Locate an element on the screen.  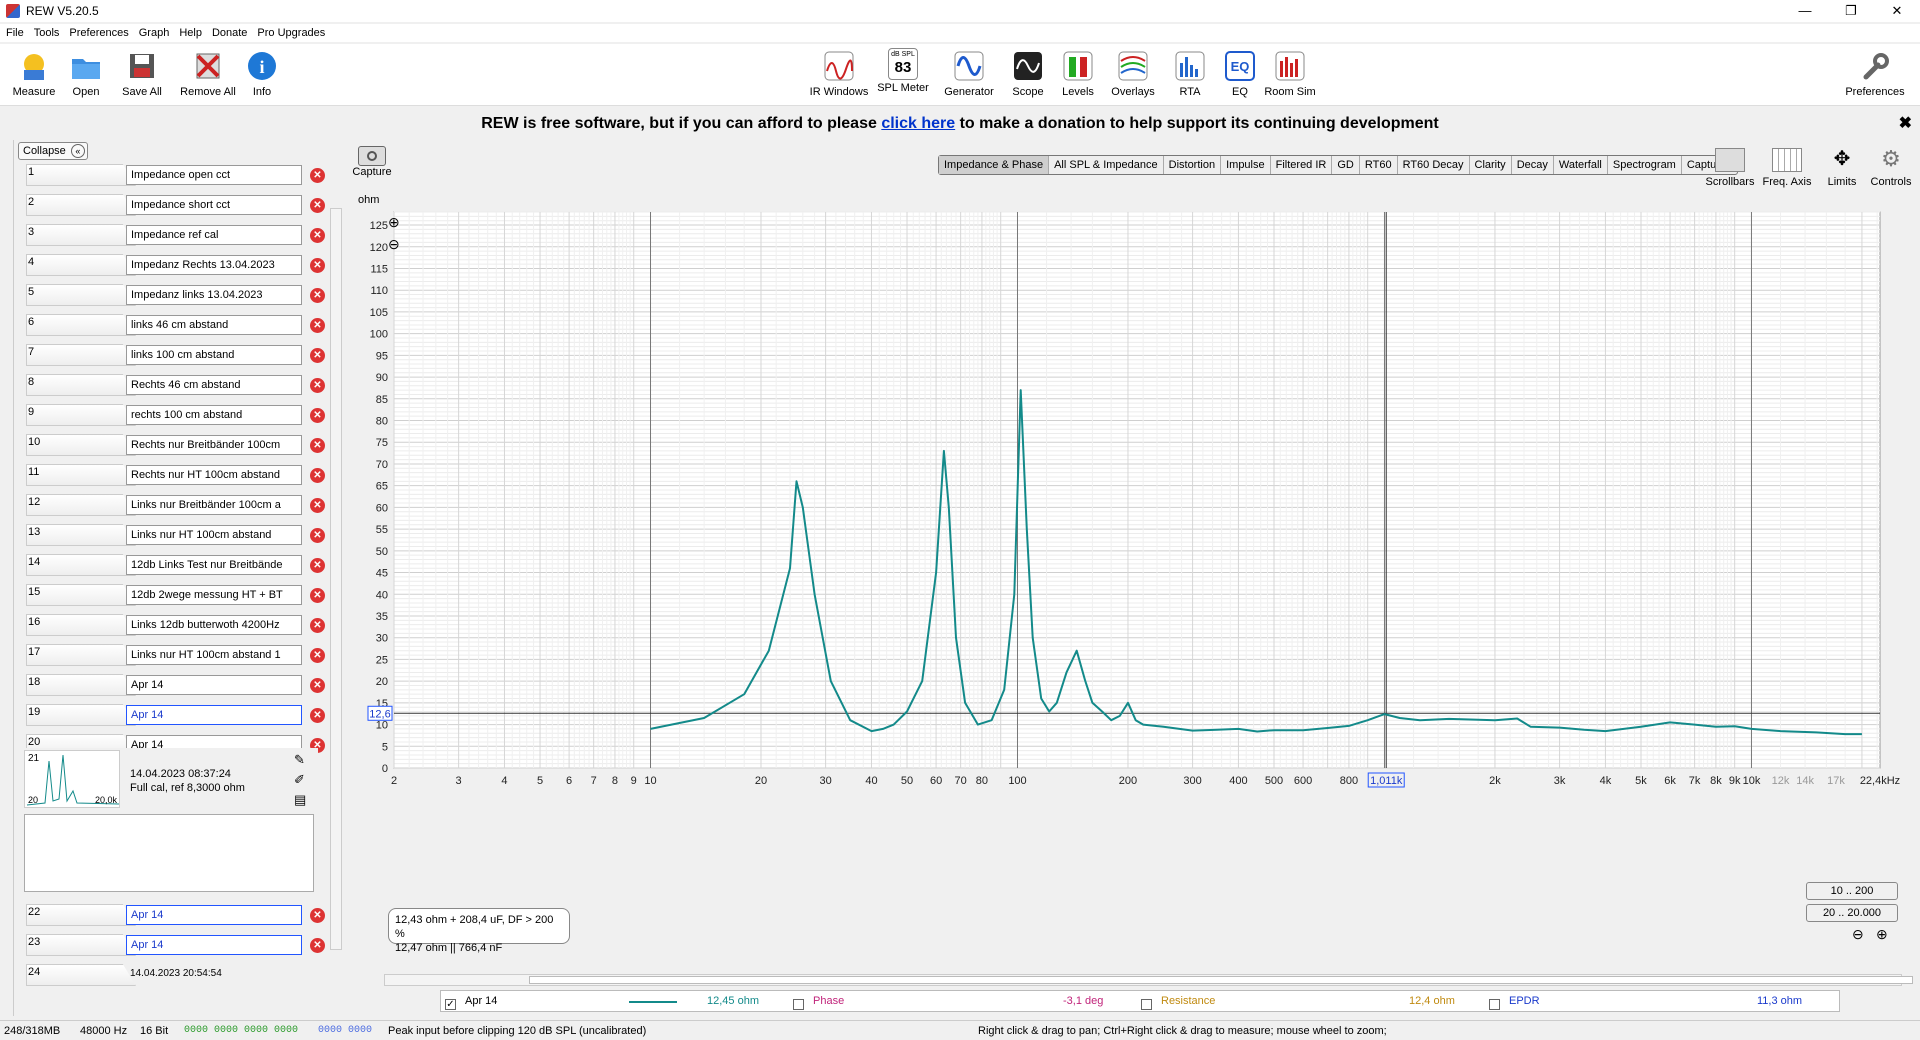
measurement-name-field: Rechts 46 cm abstand is located at coordinates (214, 385).